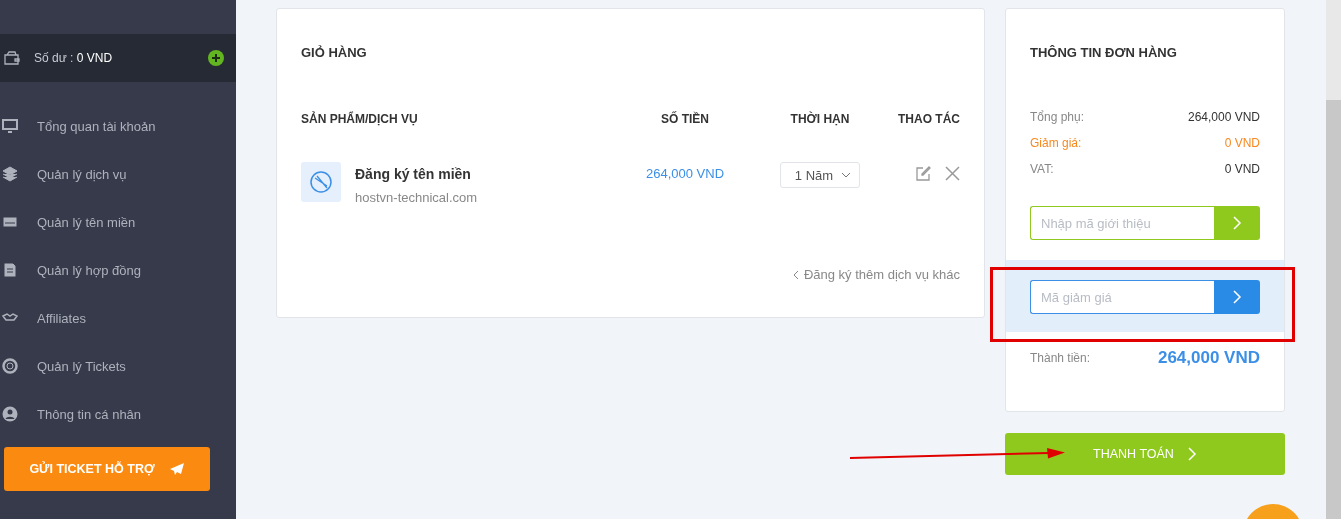 Image resolution: width=1341 pixels, height=519 pixels. What do you see at coordinates (1060, 358) in the screenshot?
I see `total-label: Thành tiền:` at bounding box center [1060, 358].